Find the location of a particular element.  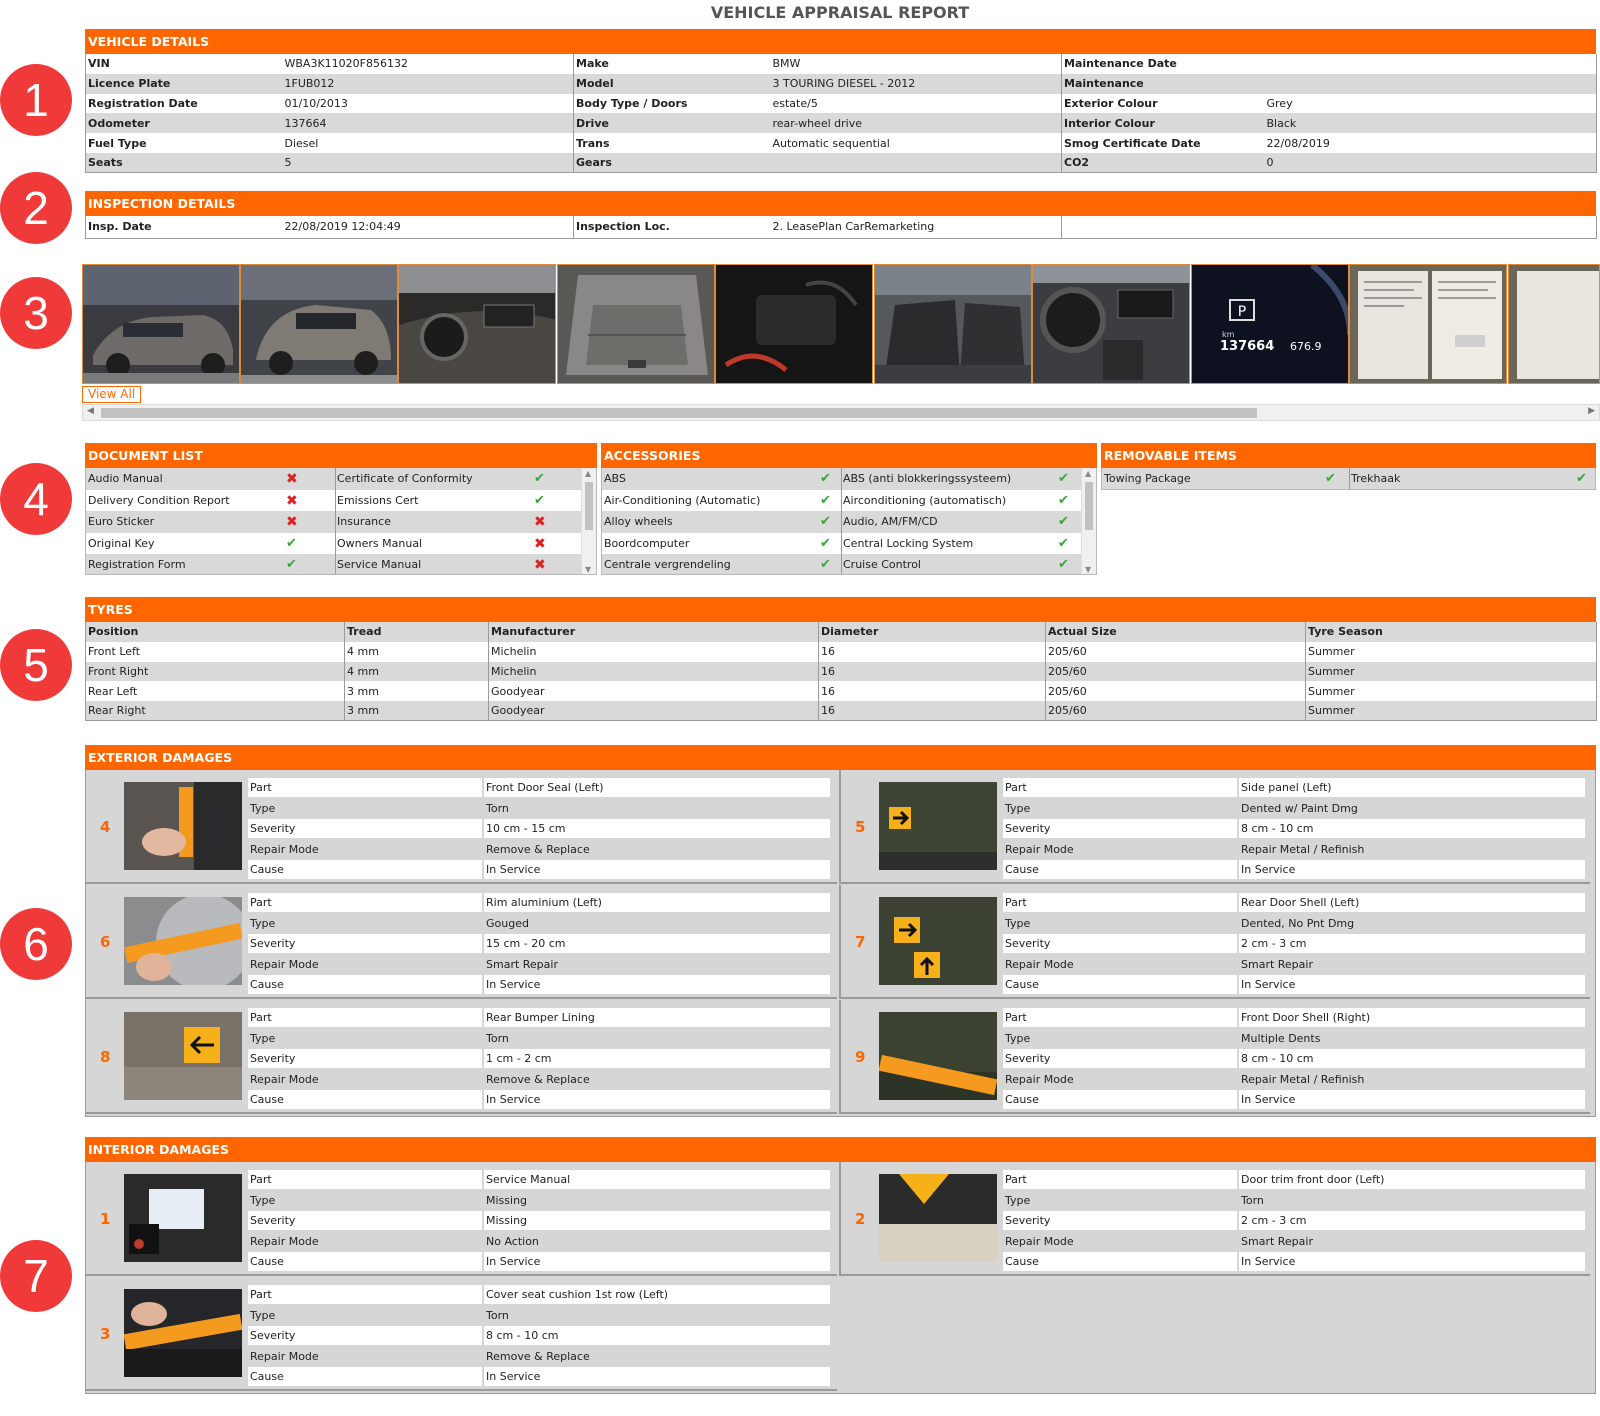

damage-photo-image is located at coordinates (183, 1333).